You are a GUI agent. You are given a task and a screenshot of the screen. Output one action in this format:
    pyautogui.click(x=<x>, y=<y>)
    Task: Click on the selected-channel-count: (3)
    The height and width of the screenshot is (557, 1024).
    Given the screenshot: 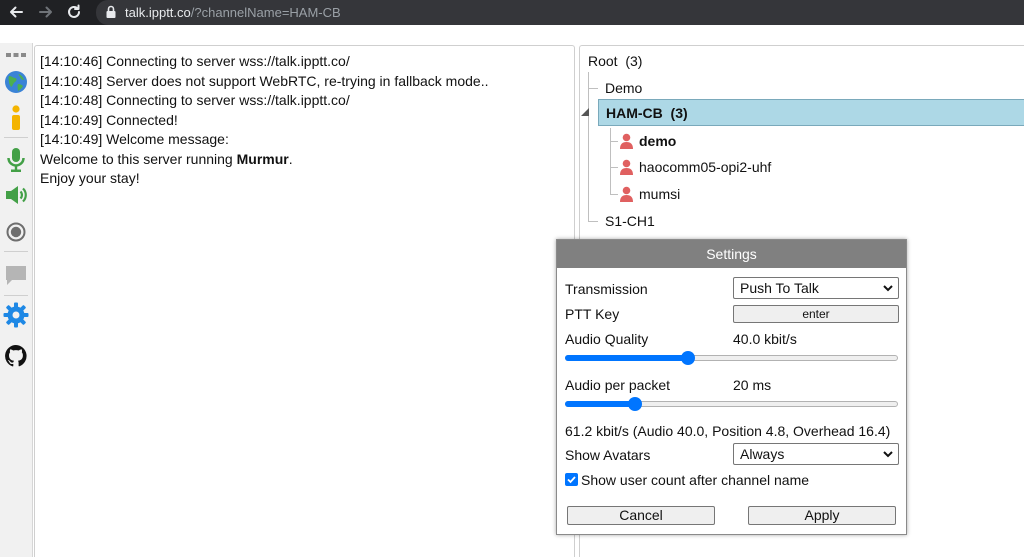 What is the action you would take?
    pyautogui.click(x=679, y=113)
    